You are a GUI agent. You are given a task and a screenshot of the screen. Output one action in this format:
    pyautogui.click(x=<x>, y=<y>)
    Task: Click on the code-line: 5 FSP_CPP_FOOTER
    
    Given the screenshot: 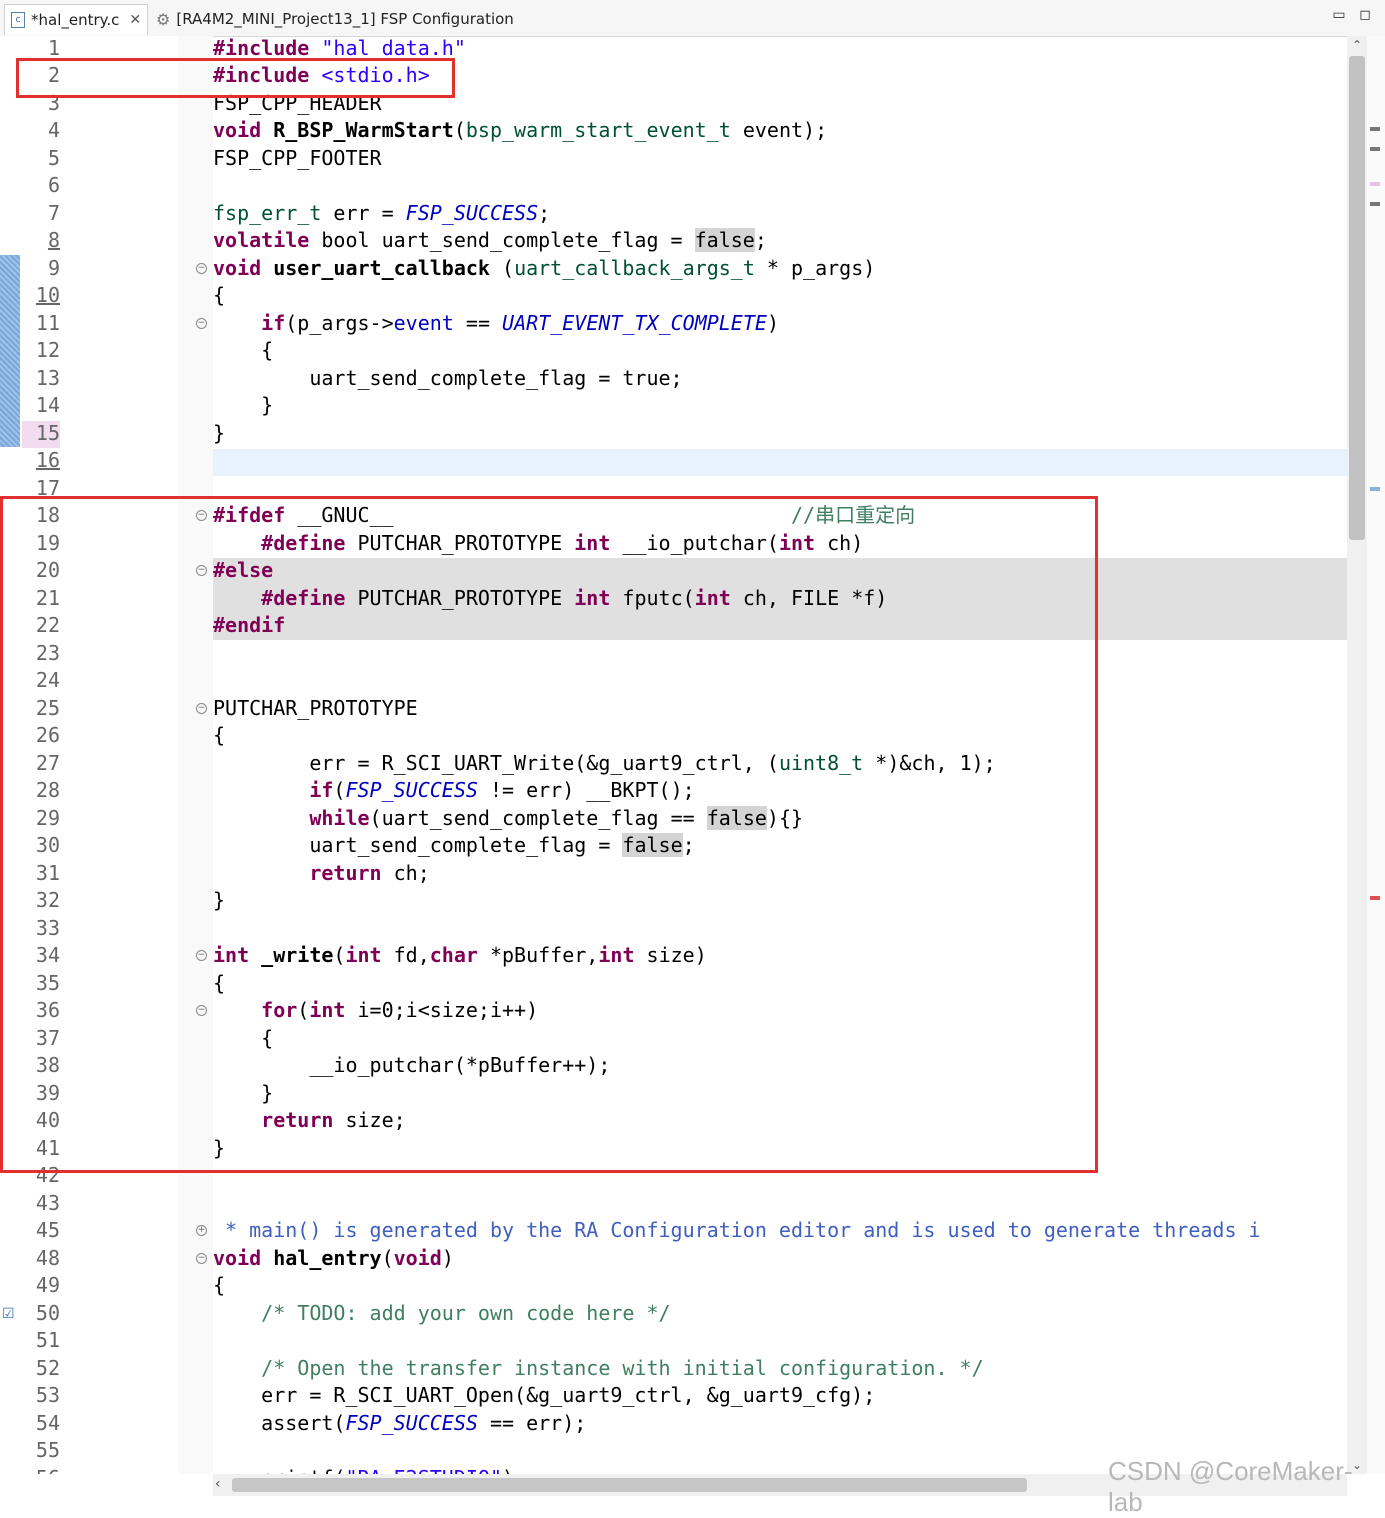 What is the action you would take?
    pyautogui.click(x=673, y=159)
    